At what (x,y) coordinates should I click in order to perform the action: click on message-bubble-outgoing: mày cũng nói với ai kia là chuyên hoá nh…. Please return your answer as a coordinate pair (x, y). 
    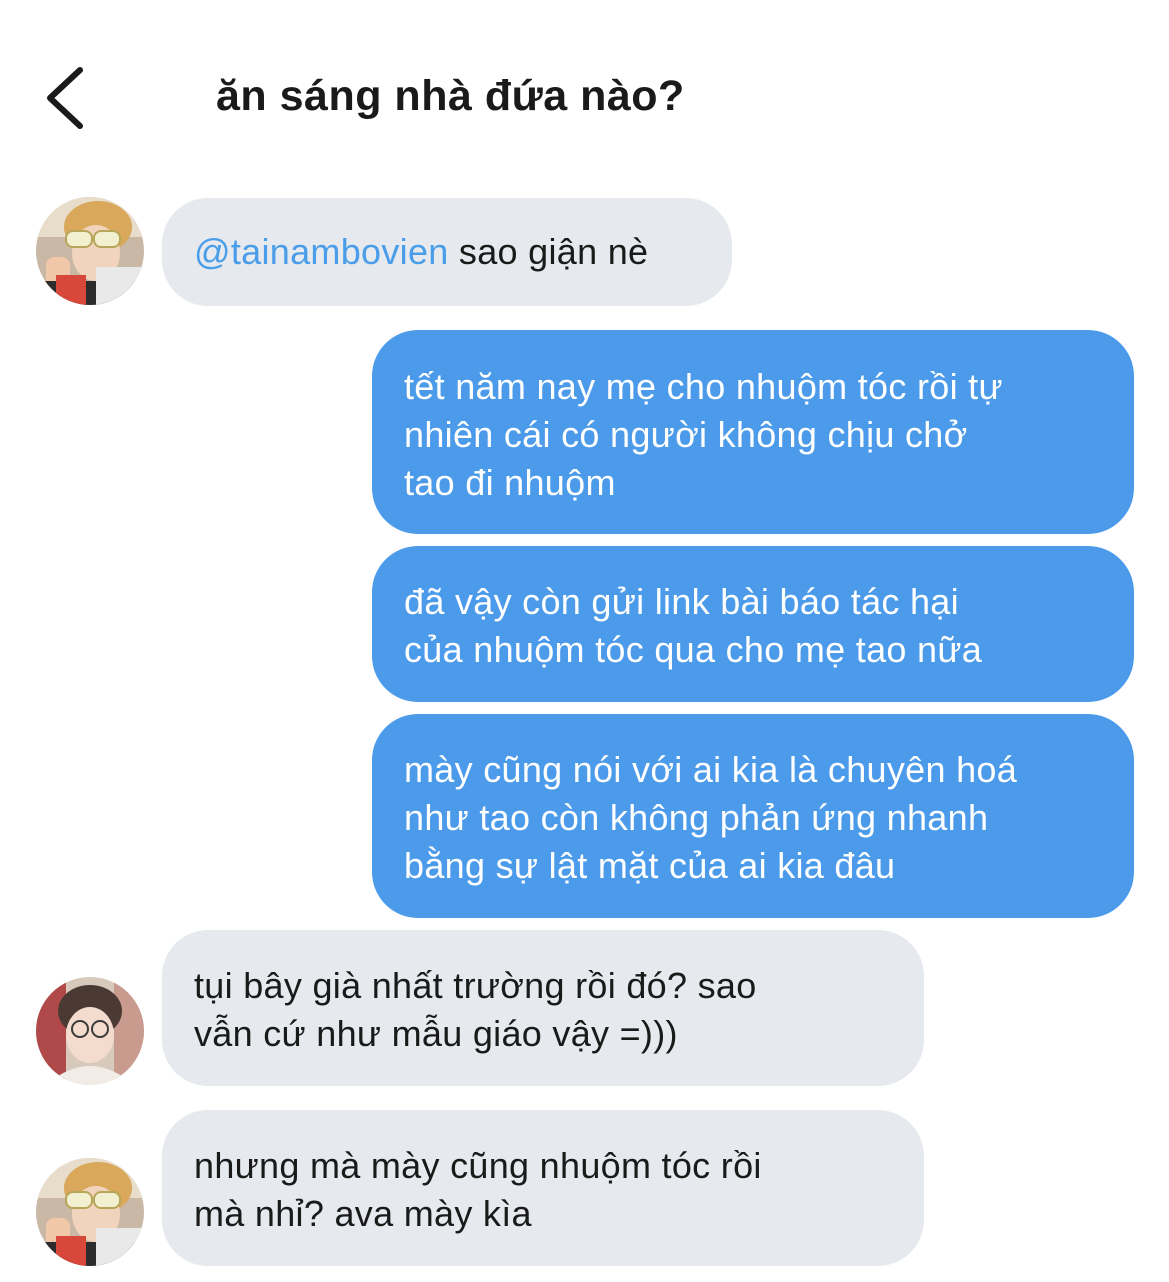
    Looking at the image, I should click on (753, 816).